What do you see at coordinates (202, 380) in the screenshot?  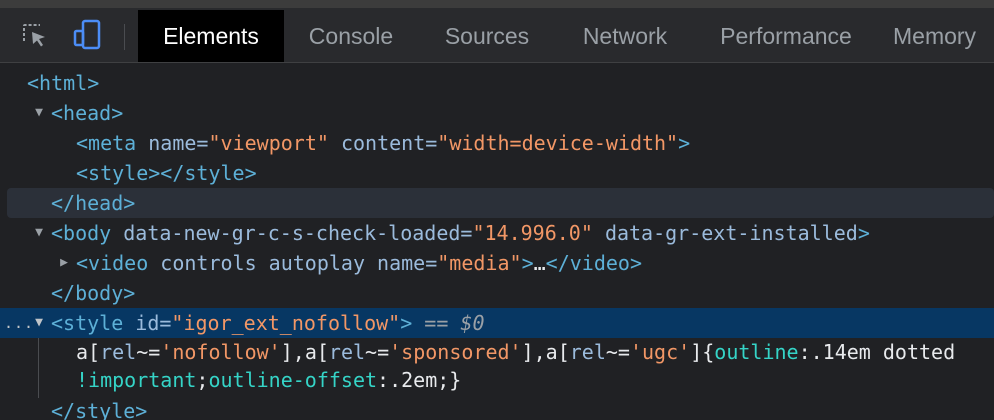 I see `css-text: ;` at bounding box center [202, 380].